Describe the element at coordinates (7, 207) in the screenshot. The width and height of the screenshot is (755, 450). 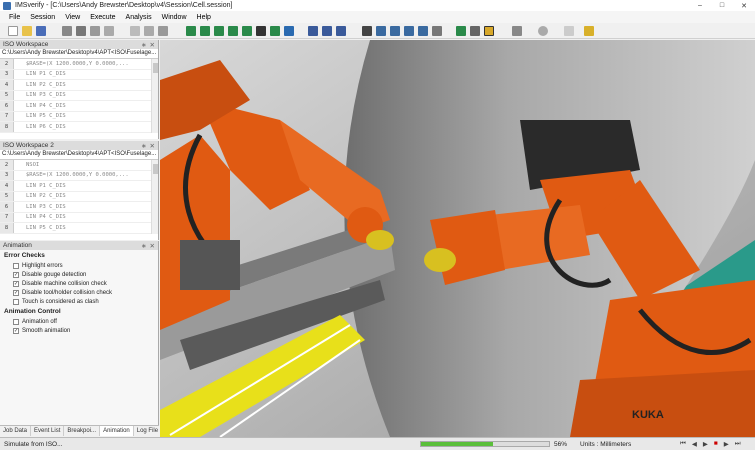
I see `line-number: 6` at that location.